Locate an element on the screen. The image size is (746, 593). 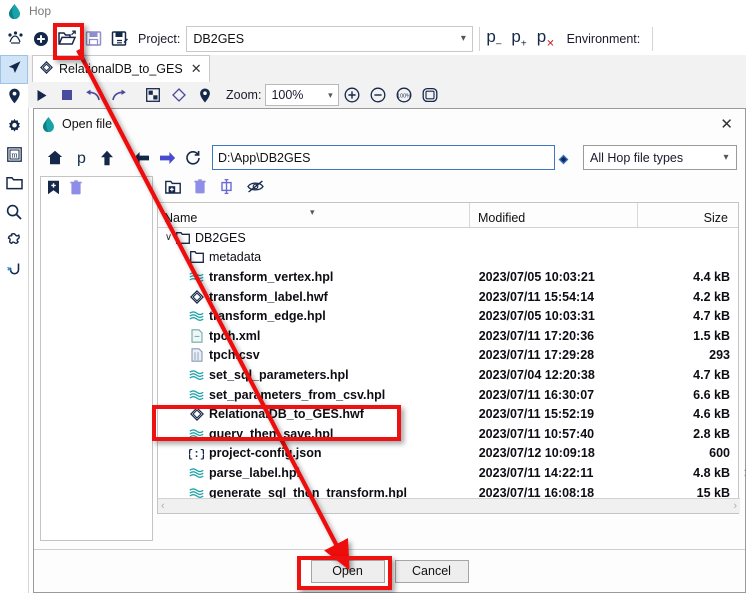
open-button: Open is located at coordinates (347, 571).